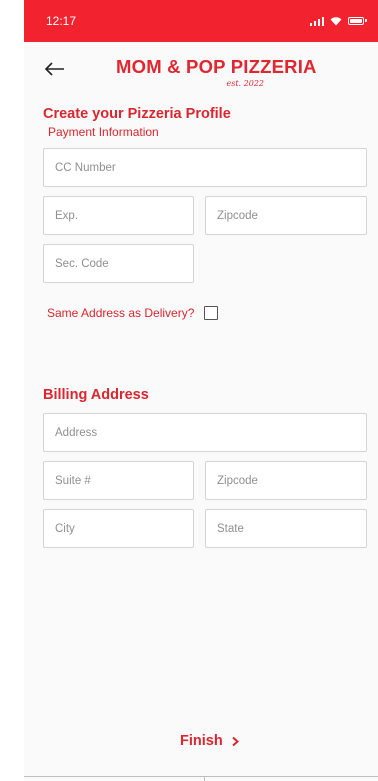 The width and height of the screenshot is (378, 781). I want to click on back-arrow-icon, so click(57, 71).